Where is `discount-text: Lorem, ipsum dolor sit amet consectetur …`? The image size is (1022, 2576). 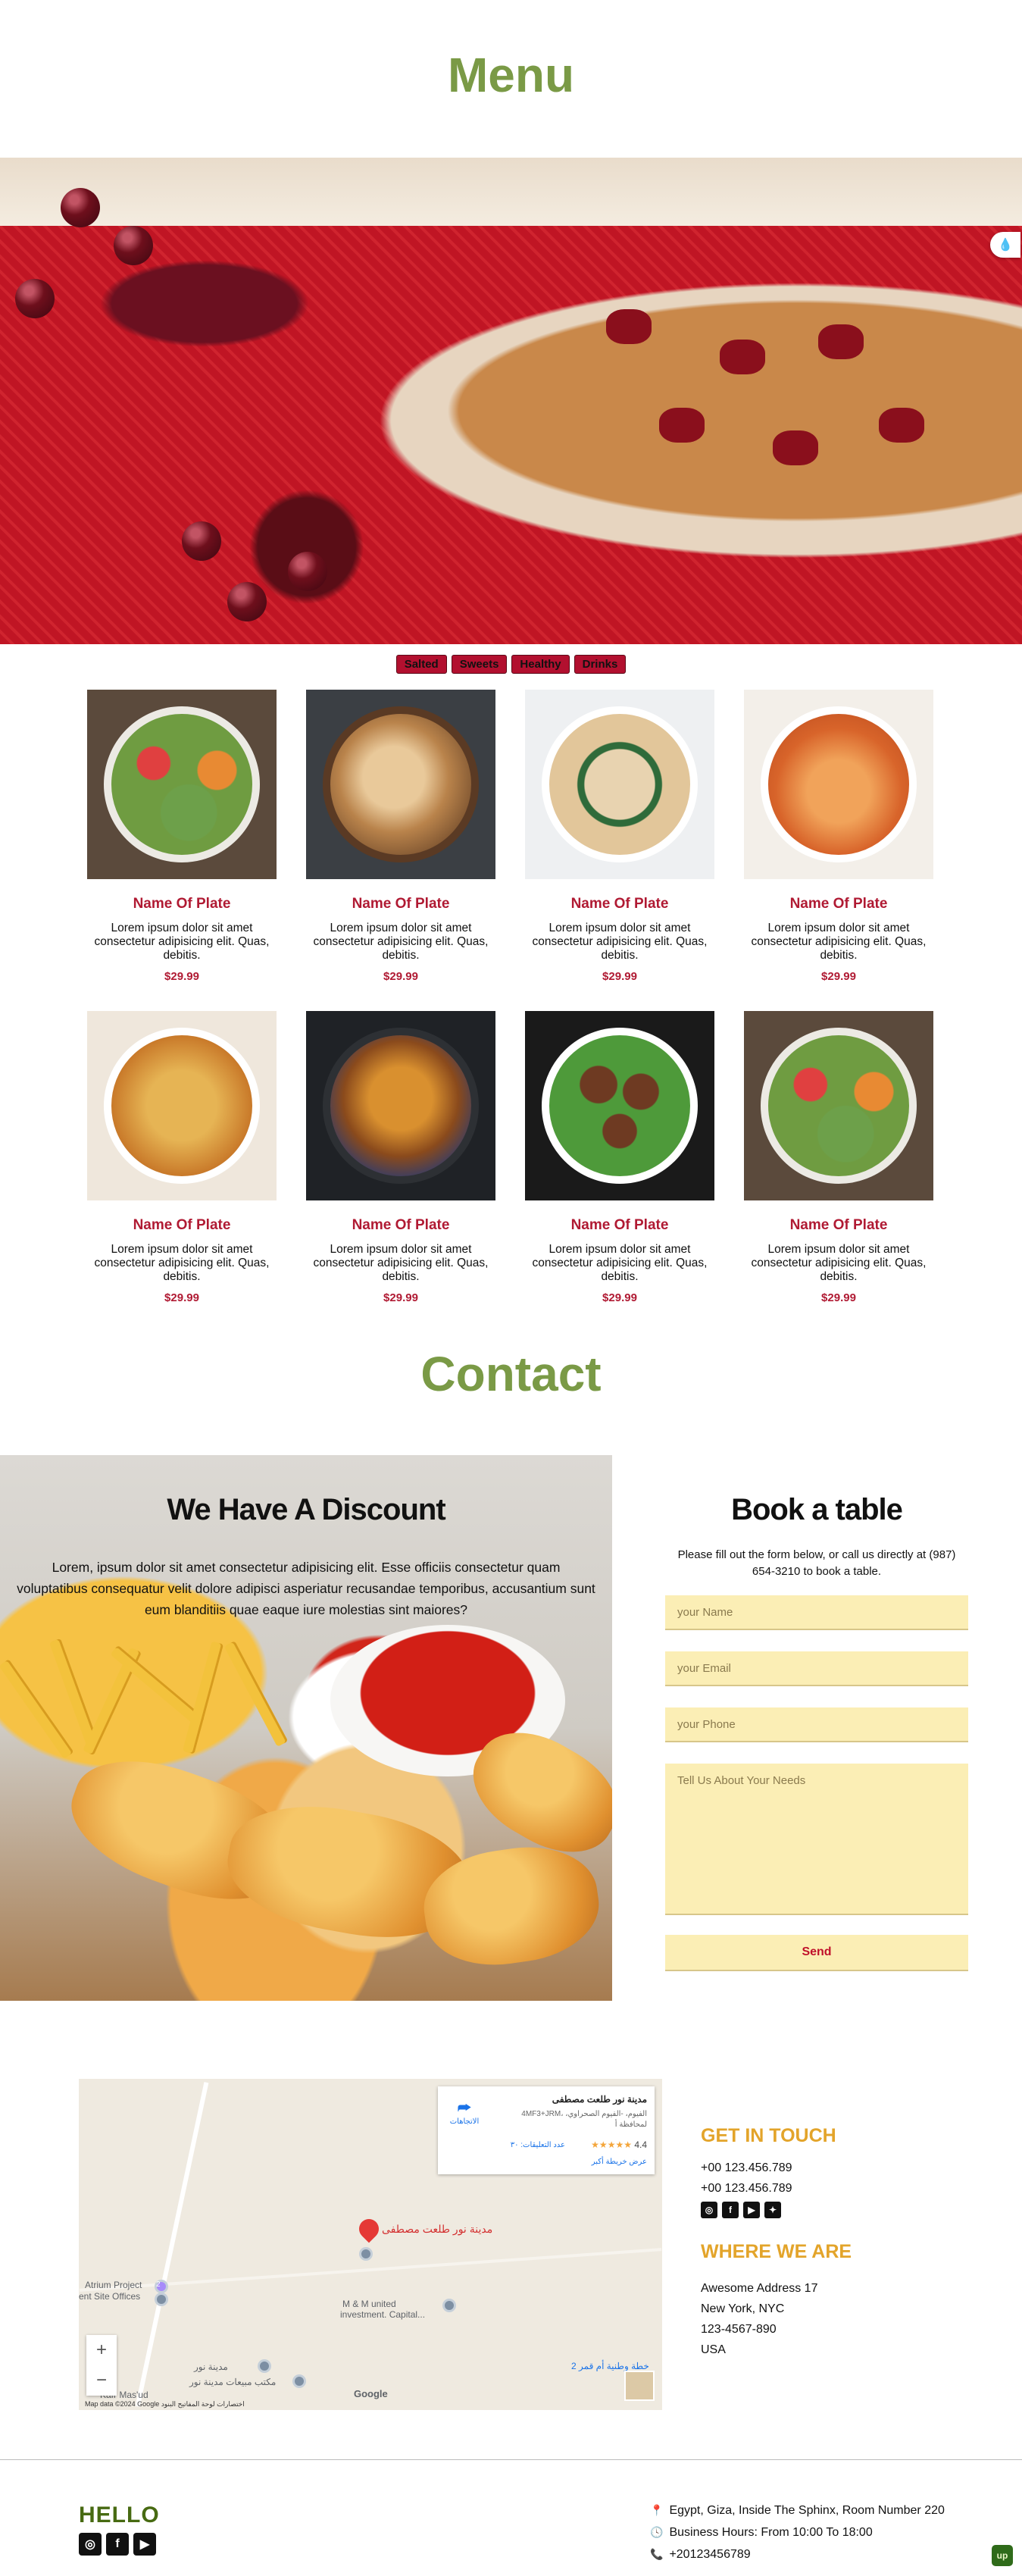 discount-text: Lorem, ipsum dolor sit amet consectetur … is located at coordinates (306, 1589).